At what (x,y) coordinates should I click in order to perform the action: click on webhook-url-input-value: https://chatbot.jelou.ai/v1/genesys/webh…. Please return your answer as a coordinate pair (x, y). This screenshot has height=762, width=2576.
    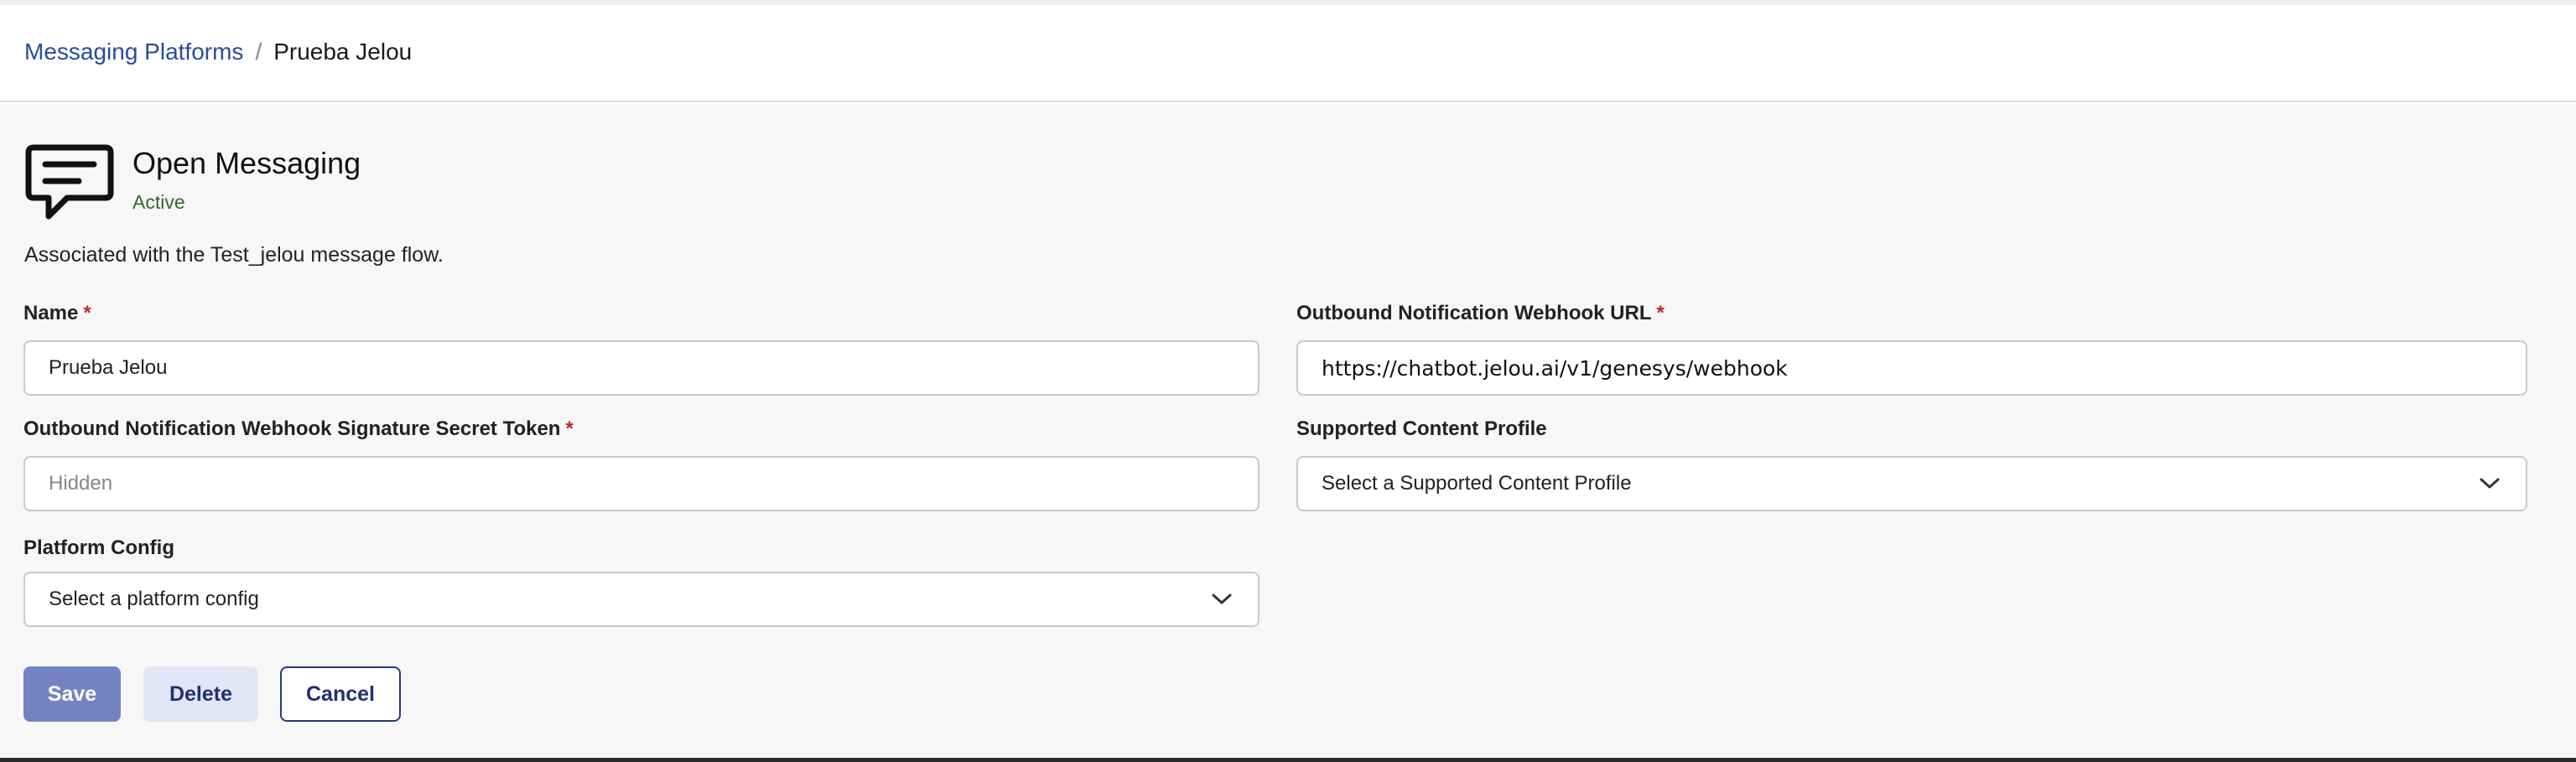
    Looking at the image, I should click on (1555, 368).